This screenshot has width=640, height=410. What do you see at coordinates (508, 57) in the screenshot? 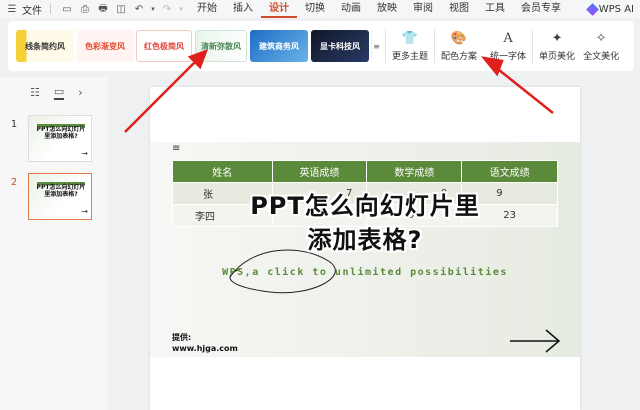
I see `unify-font-label: 统一字体` at bounding box center [508, 57].